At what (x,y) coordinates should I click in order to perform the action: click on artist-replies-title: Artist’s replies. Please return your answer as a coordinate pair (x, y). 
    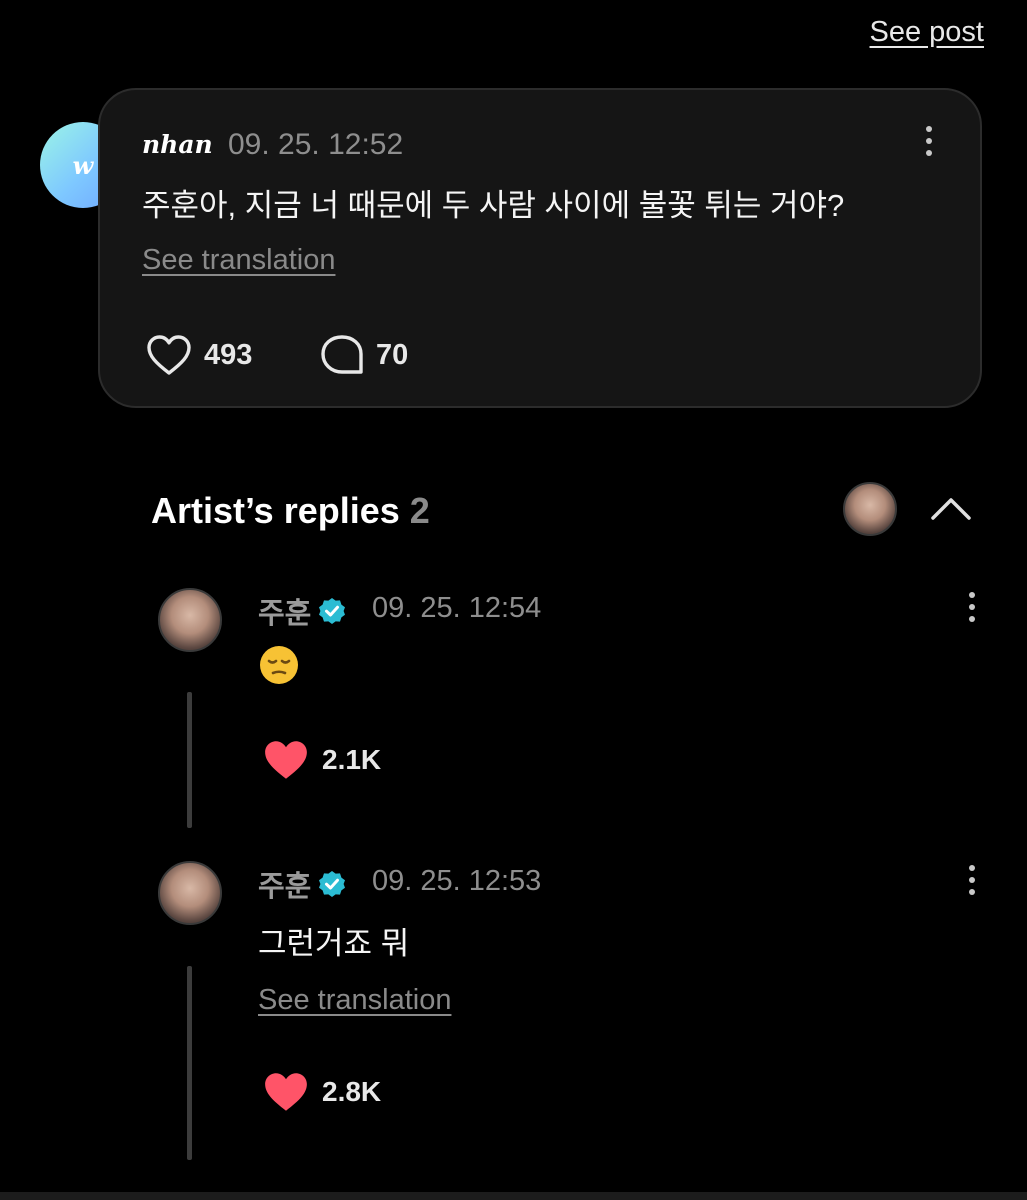
    Looking at the image, I should click on (275, 510).